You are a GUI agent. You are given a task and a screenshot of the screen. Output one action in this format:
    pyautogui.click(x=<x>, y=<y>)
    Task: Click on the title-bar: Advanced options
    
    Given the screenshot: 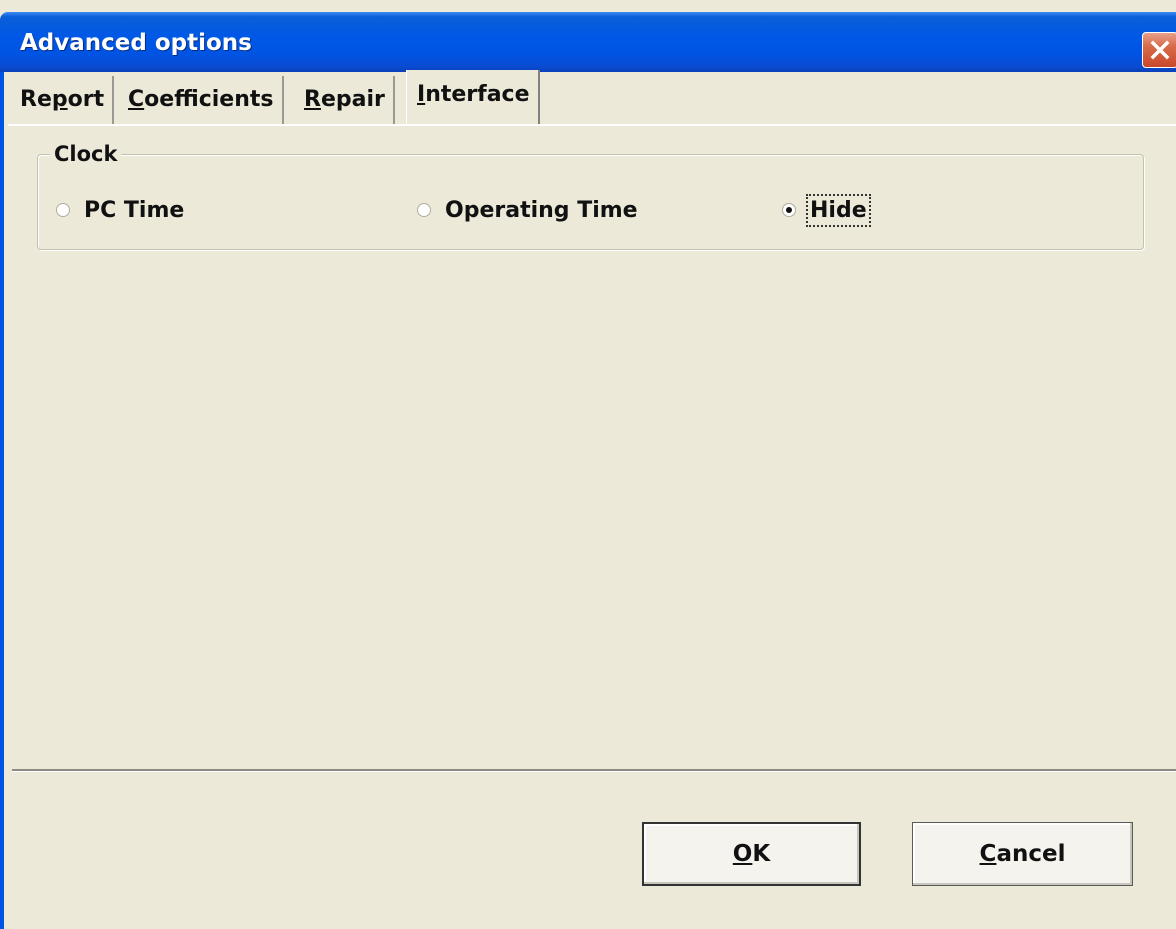 What is the action you would take?
    pyautogui.click(x=588, y=42)
    